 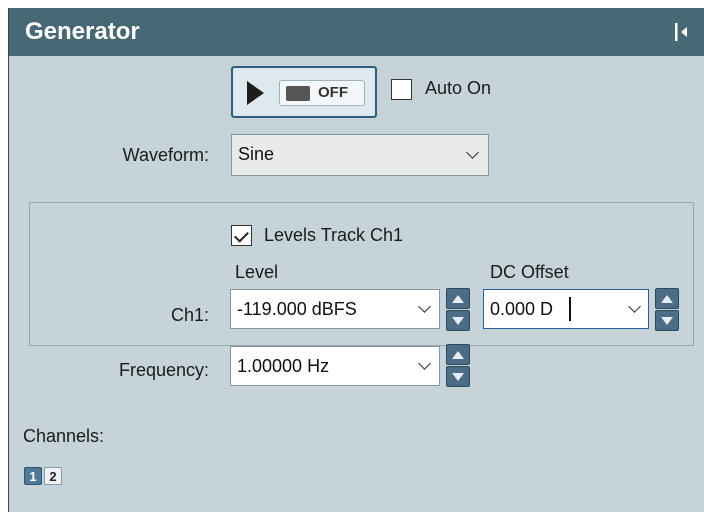 I want to click on ch1-dc-offset-stepper, so click(x=667, y=310).